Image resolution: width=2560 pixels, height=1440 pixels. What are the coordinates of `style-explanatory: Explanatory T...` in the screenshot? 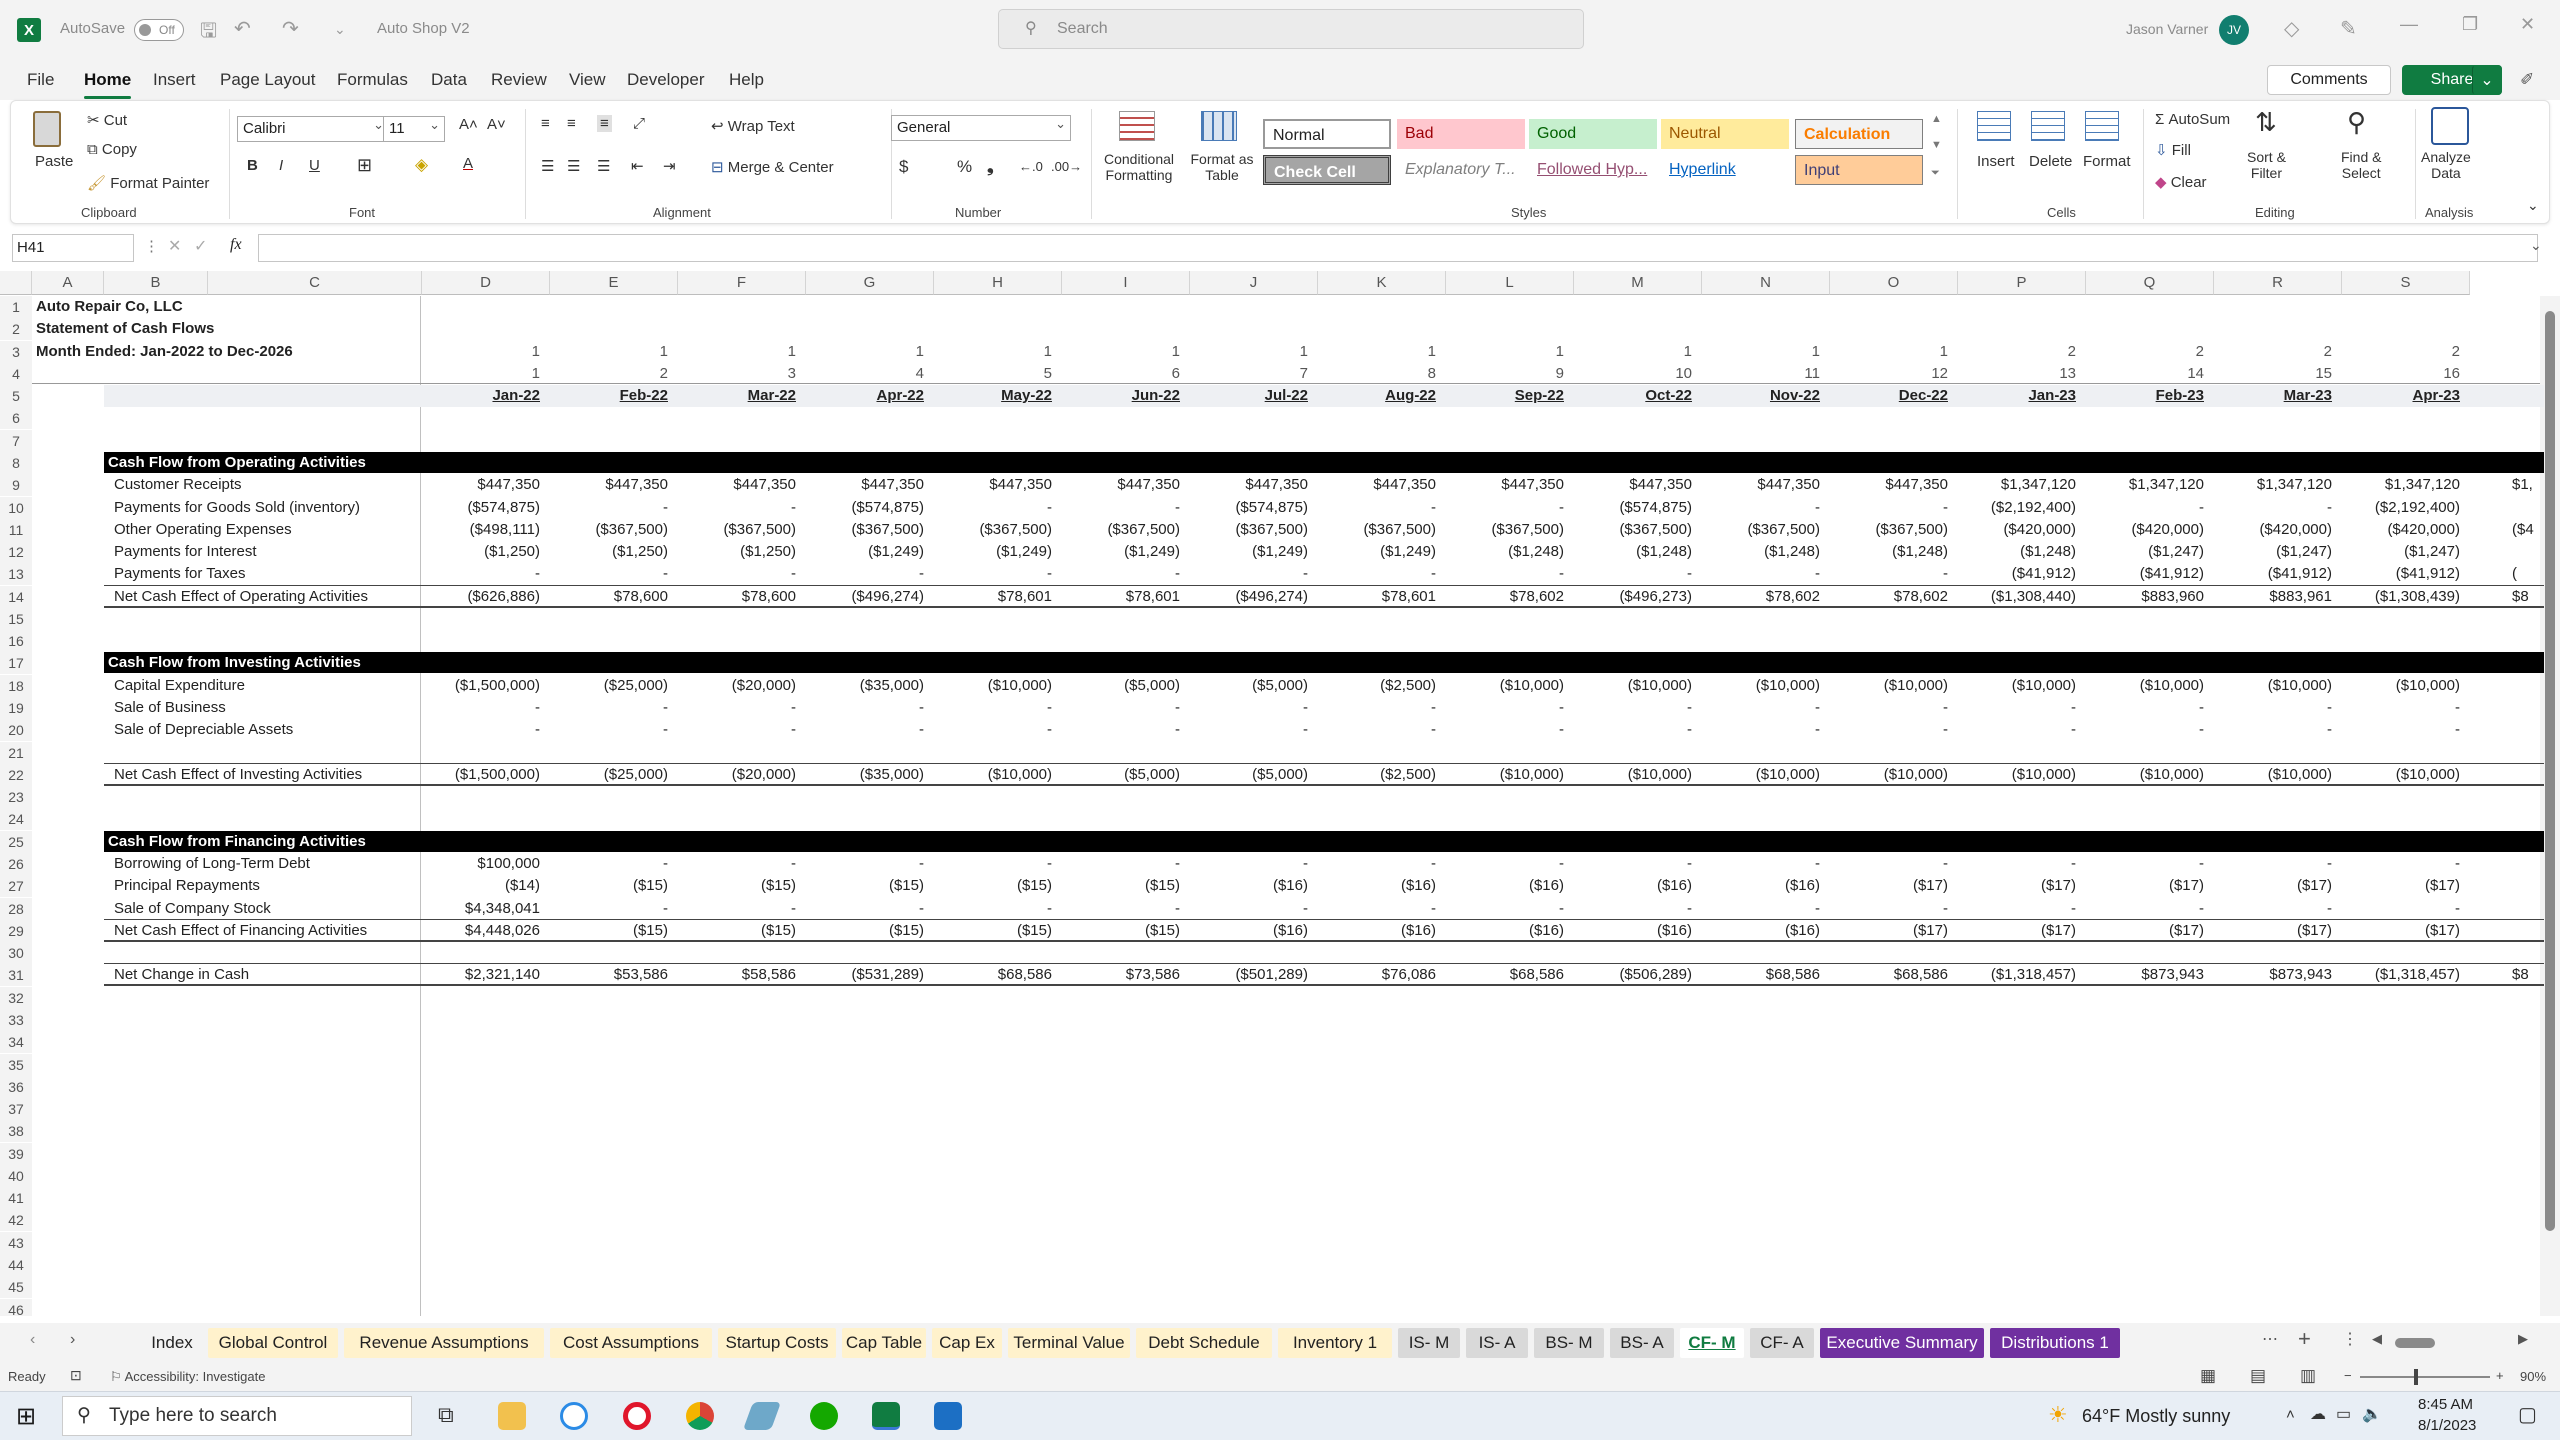 It's located at (1461, 170).